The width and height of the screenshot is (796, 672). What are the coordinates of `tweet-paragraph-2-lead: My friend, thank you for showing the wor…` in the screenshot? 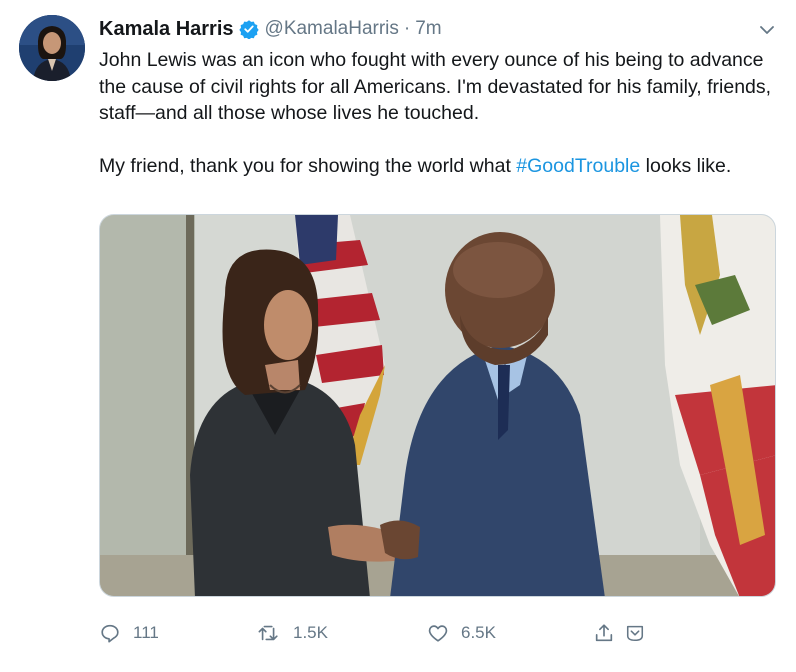 It's located at (308, 165).